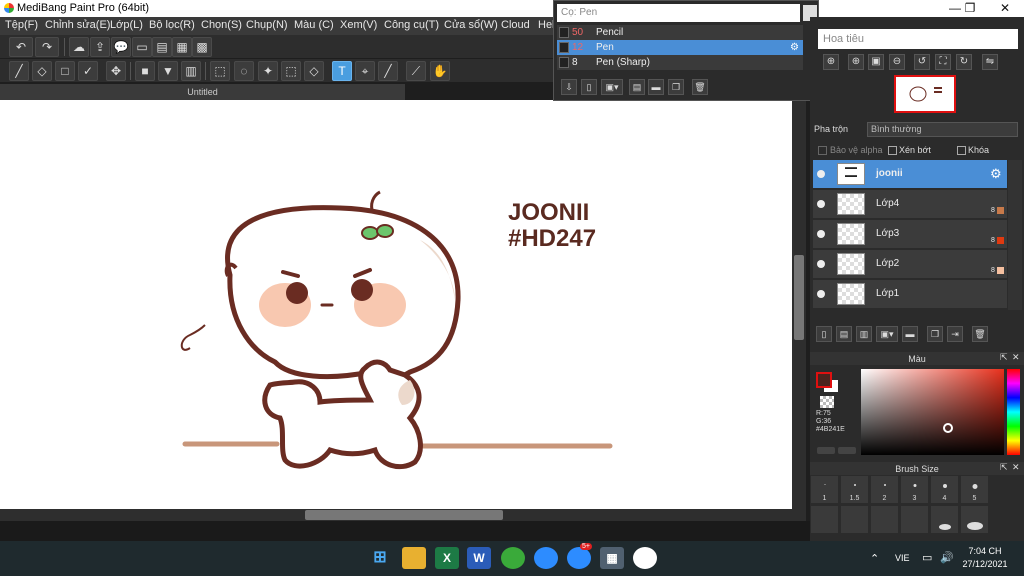  I want to click on brush-size-cell: 1.5, so click(854, 489).